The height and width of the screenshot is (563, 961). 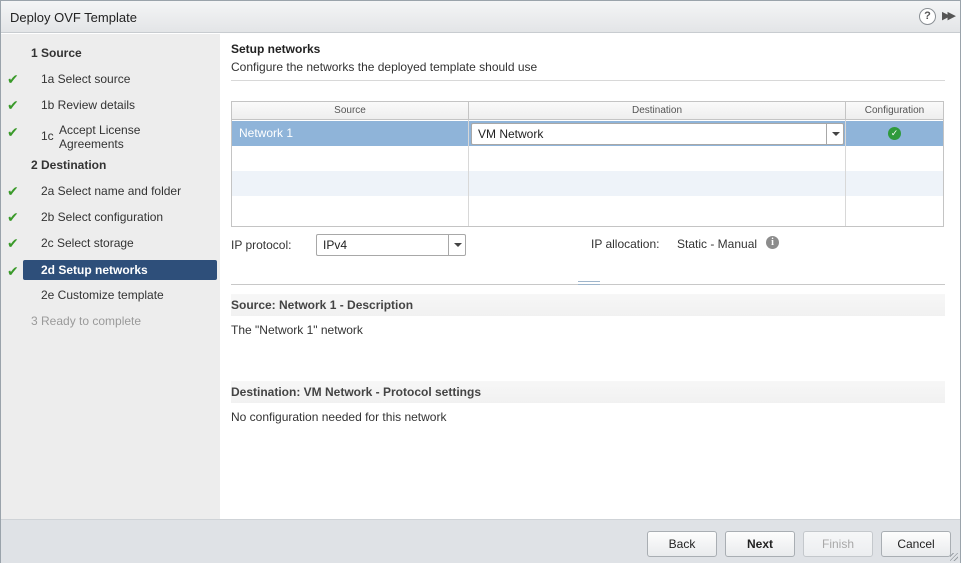 I want to click on ip-protocol-label: IP protocol:, so click(x=261, y=245).